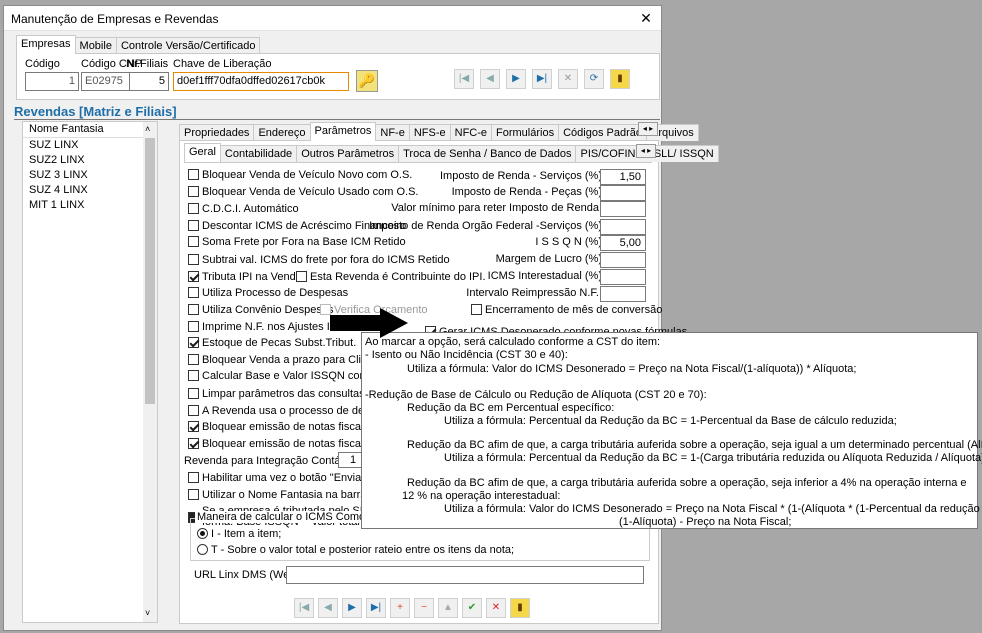  Describe the element at coordinates (623, 209) in the screenshot. I see `valor-minimo-field` at that location.